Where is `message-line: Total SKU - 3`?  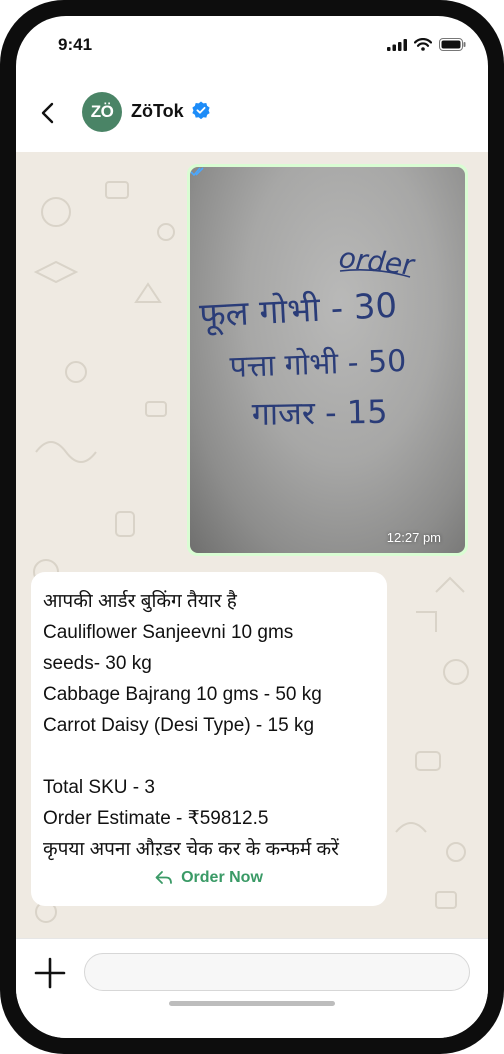
message-line: Total SKU - 3 is located at coordinates (99, 787).